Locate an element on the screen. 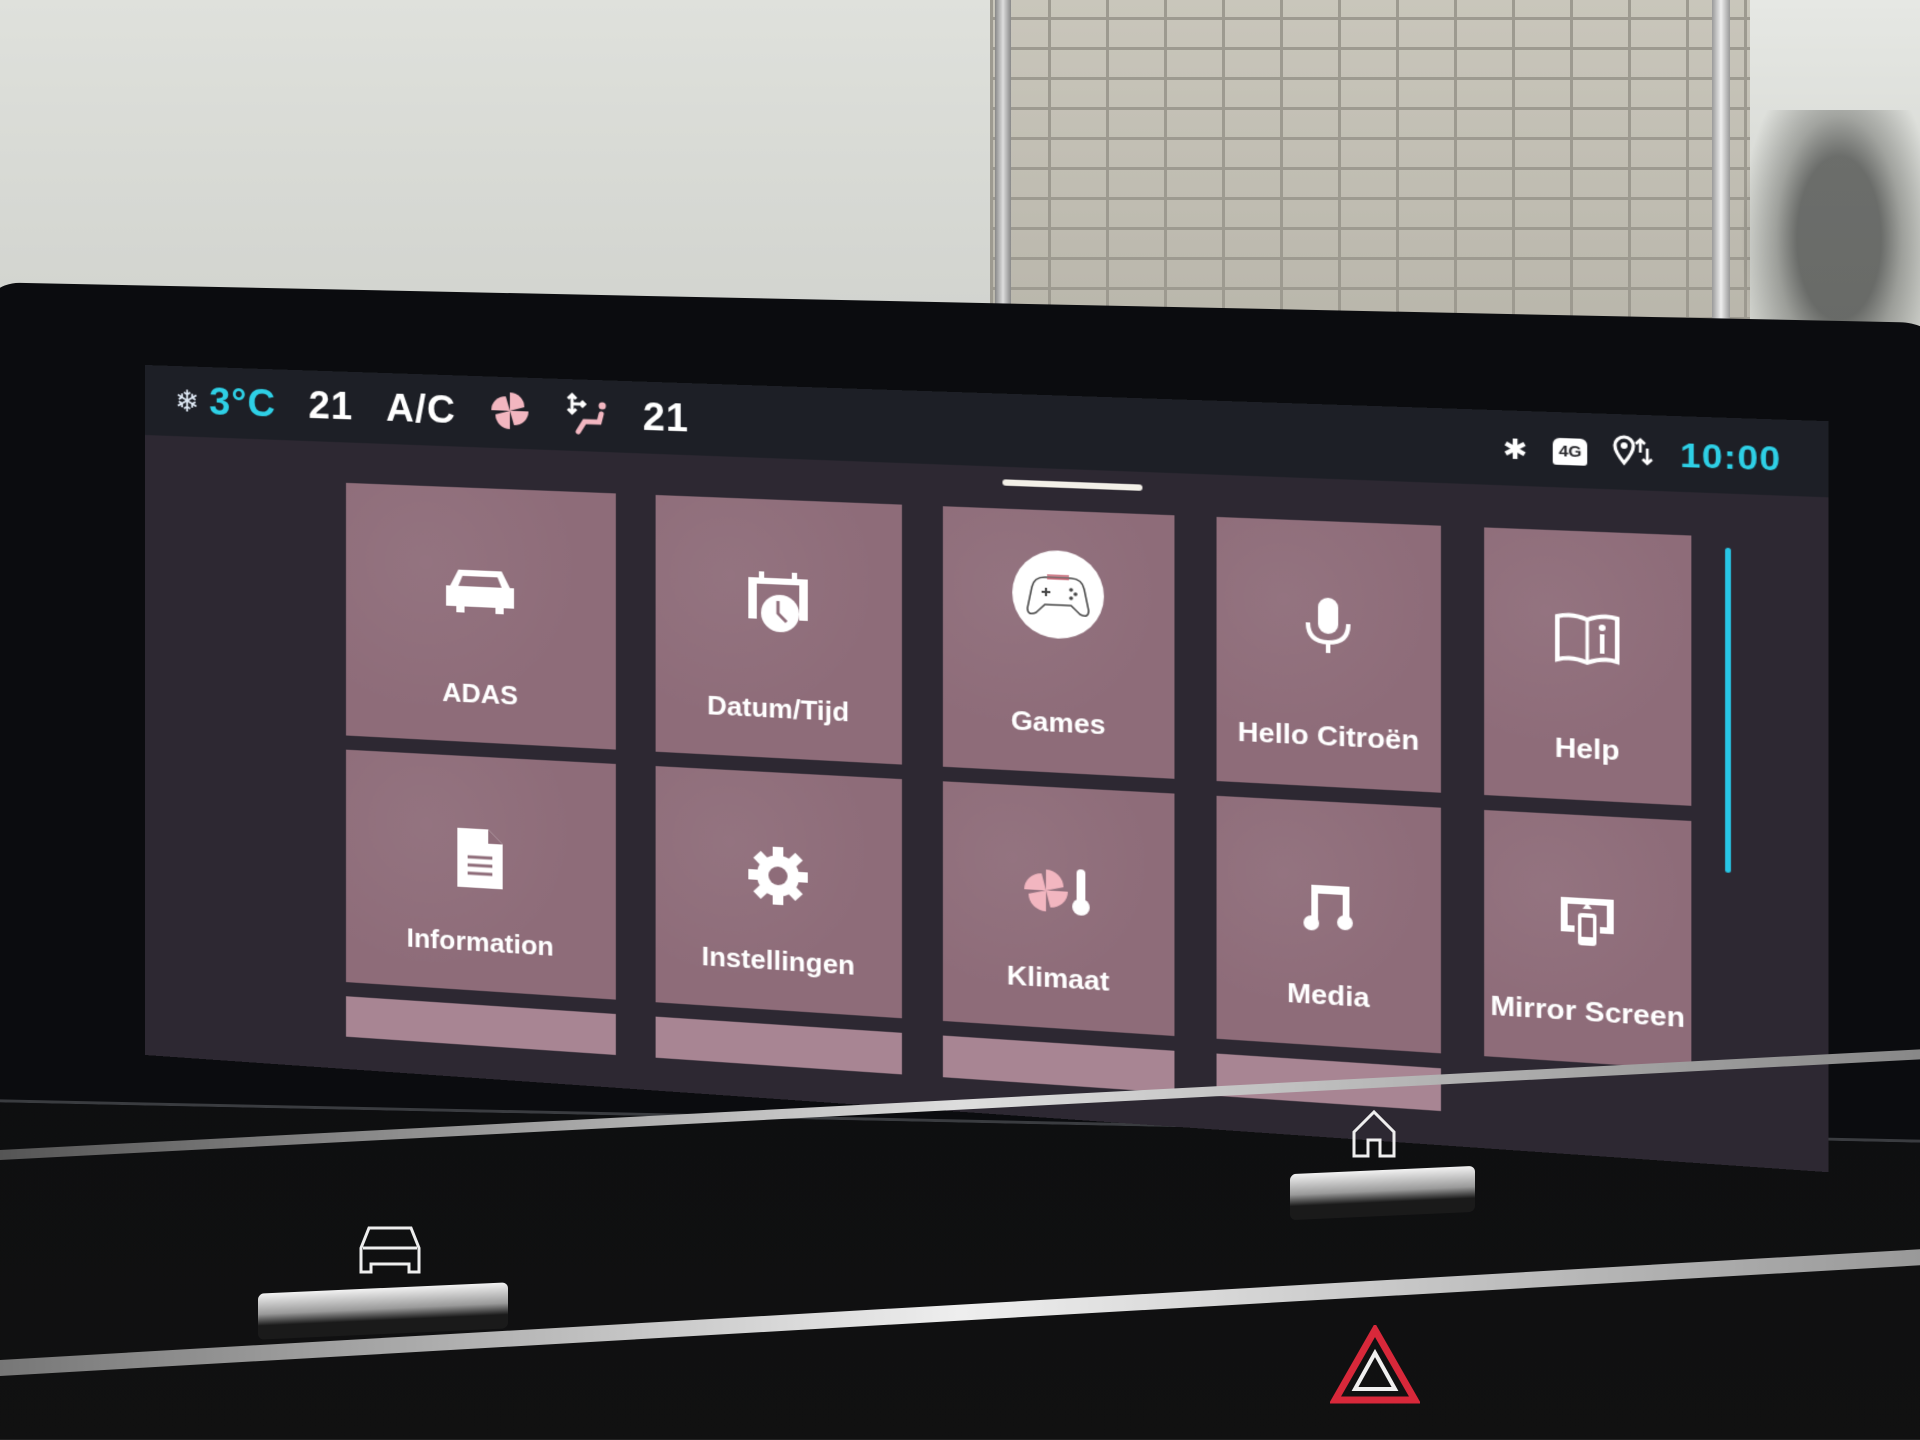  microphone-icon is located at coordinates (1327, 628).